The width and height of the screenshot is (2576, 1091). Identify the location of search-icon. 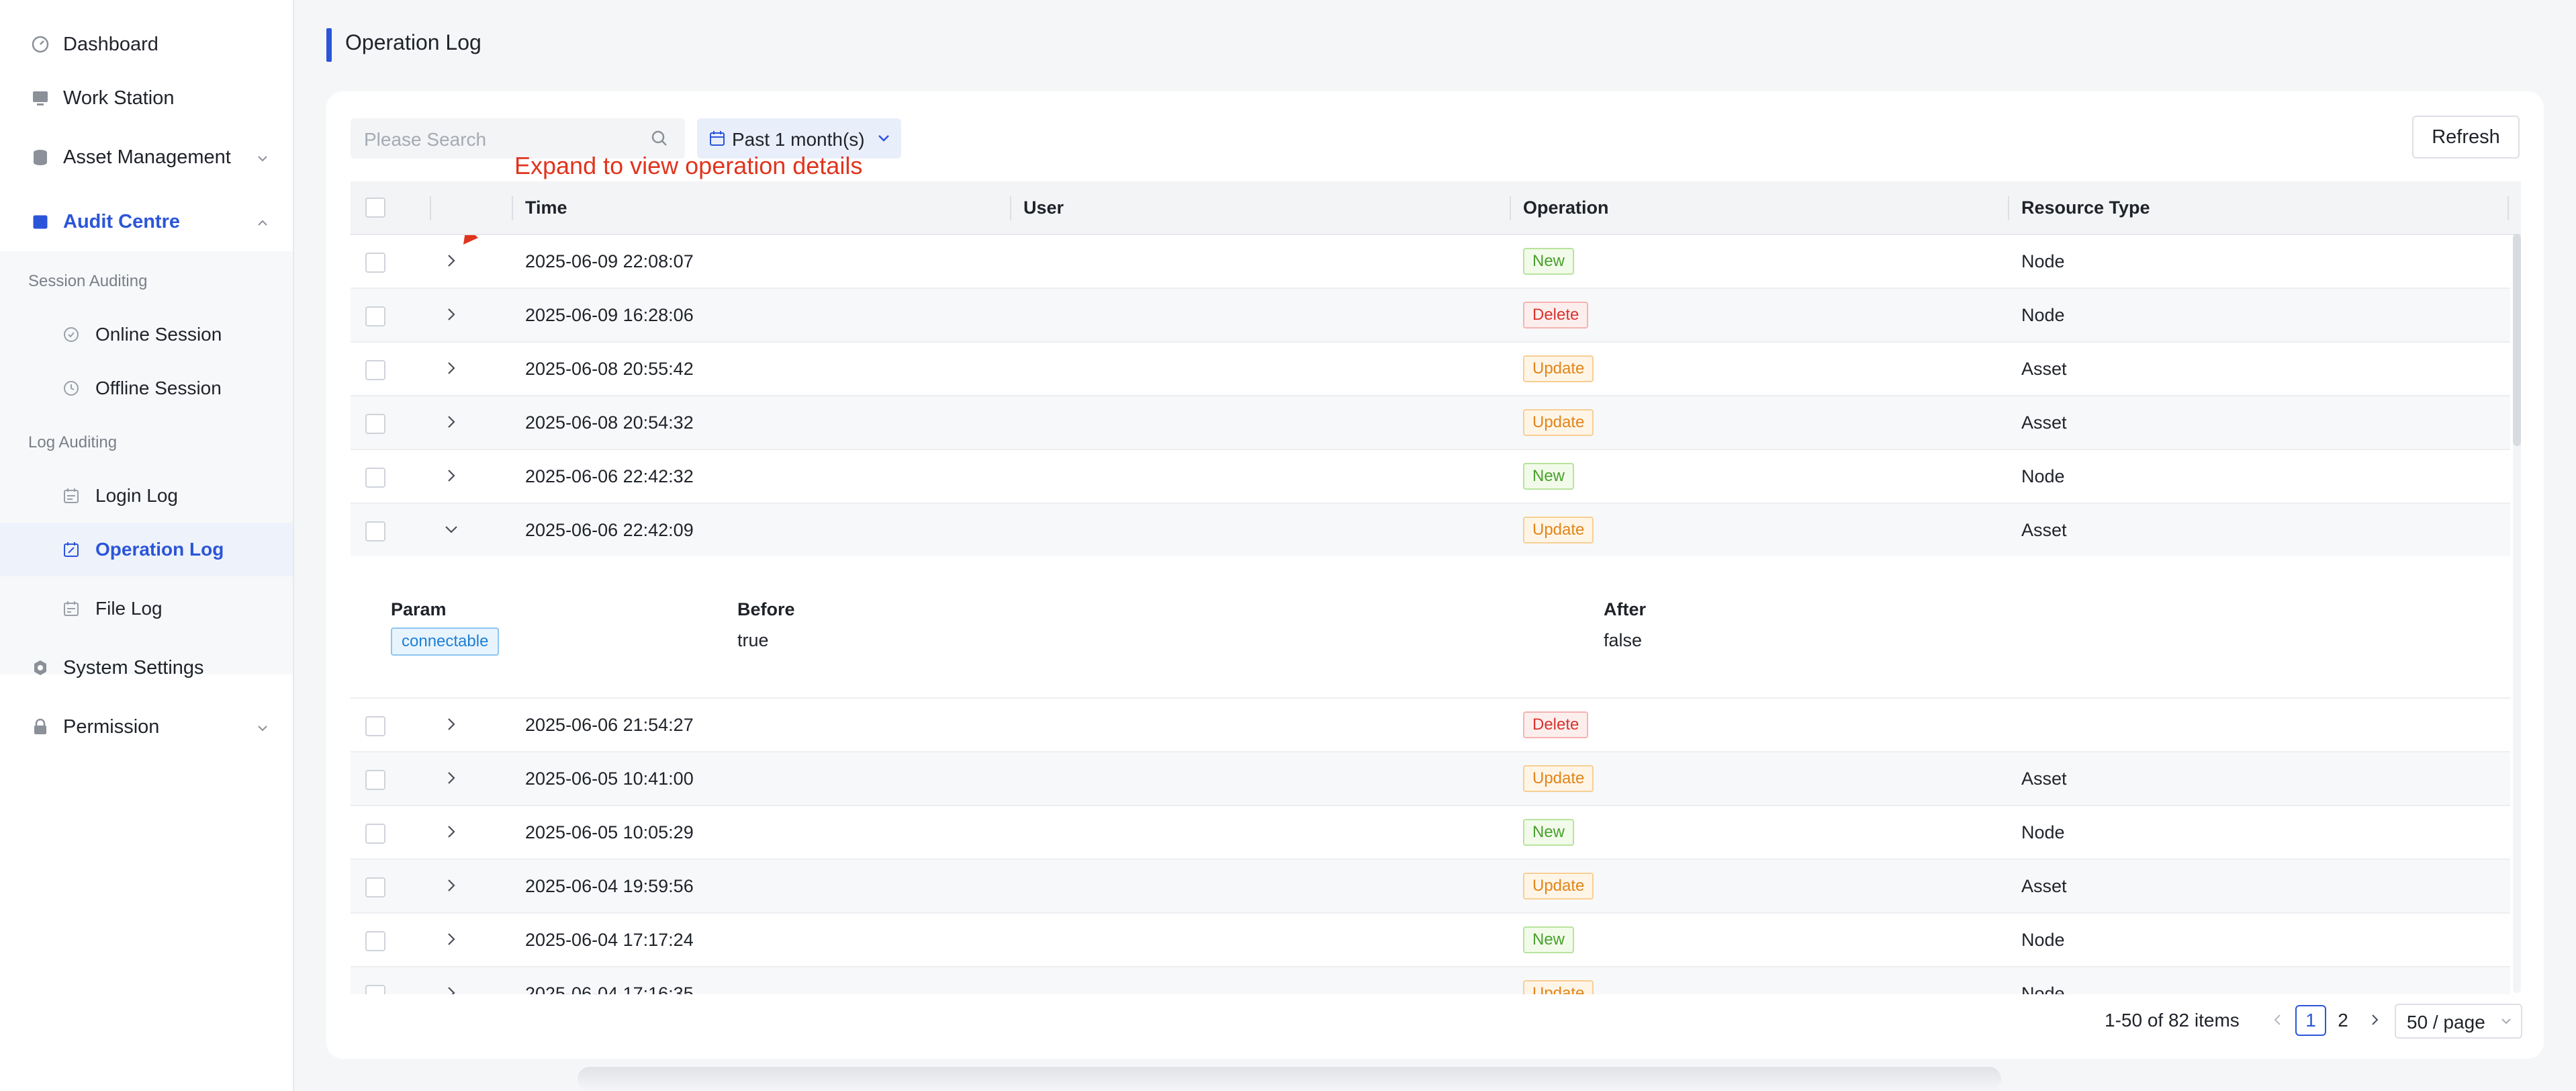
(659, 138).